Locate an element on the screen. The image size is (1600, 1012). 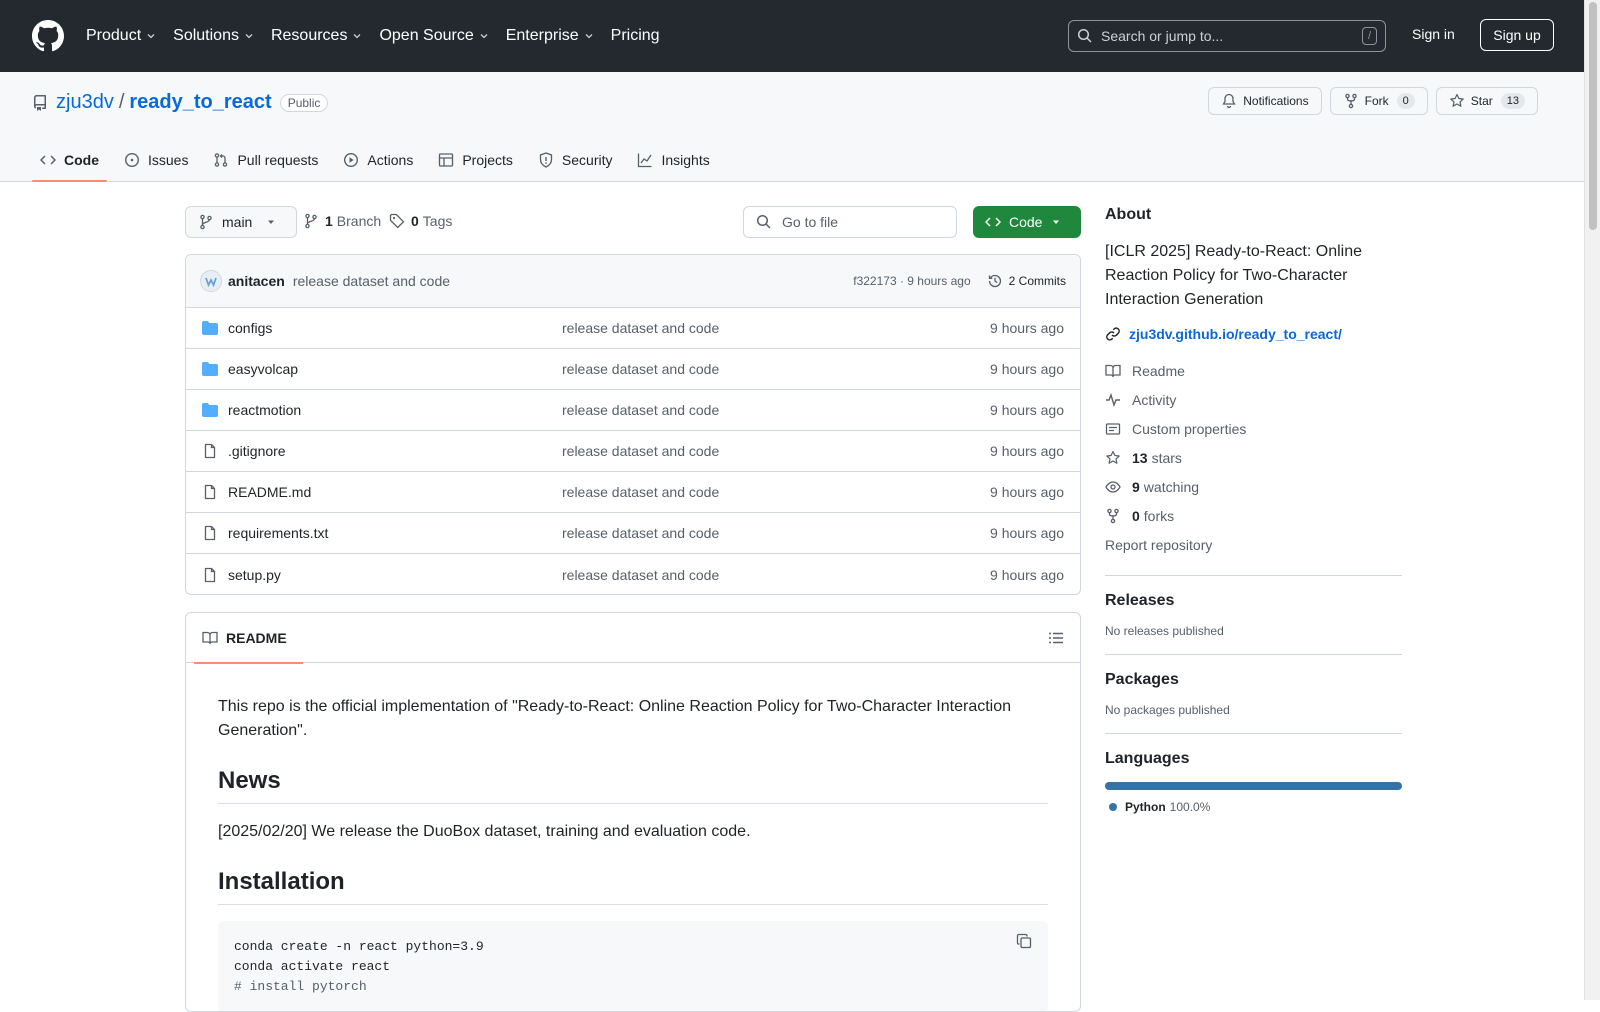
github-logo-icon is located at coordinates (48, 36).